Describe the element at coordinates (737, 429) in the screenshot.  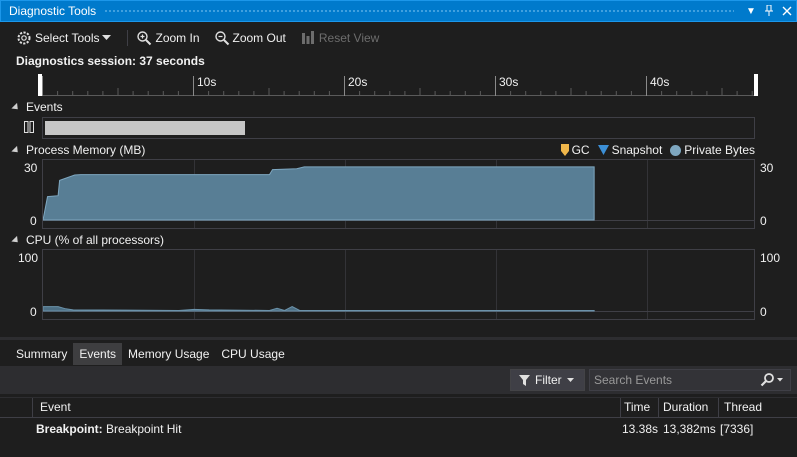
I see `thread-cell: [7336]` at that location.